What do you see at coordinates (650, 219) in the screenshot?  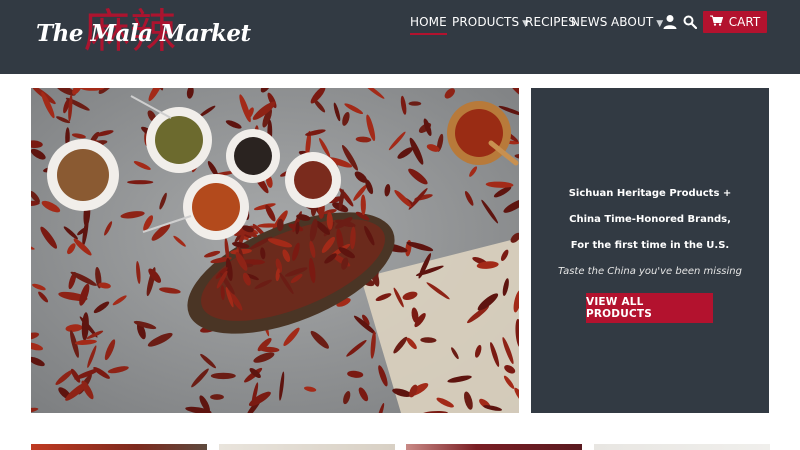 I see `promo-line-2: China Time-Honored Brands,` at bounding box center [650, 219].